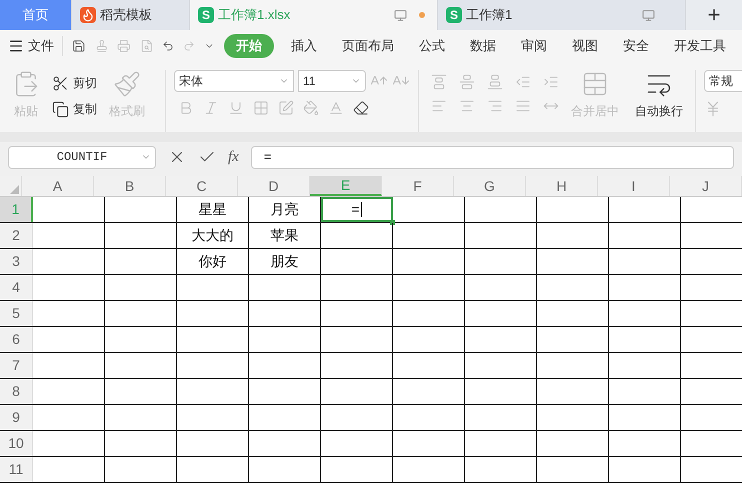 Image resolution: width=742 pixels, height=487 pixels. I want to click on merge-center-icon, so click(595, 84).